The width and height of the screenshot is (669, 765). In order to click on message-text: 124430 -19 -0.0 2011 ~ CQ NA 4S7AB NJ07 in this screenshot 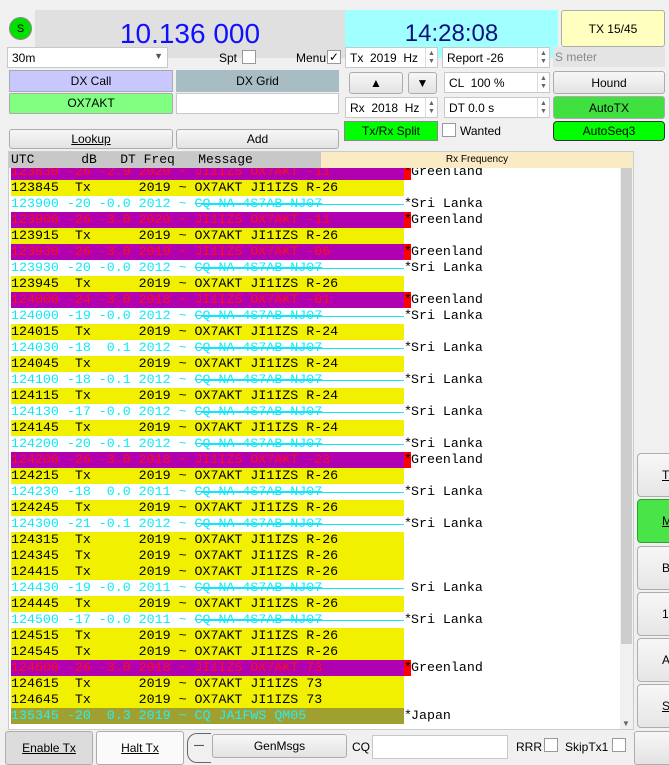, I will do `click(207, 588)`.